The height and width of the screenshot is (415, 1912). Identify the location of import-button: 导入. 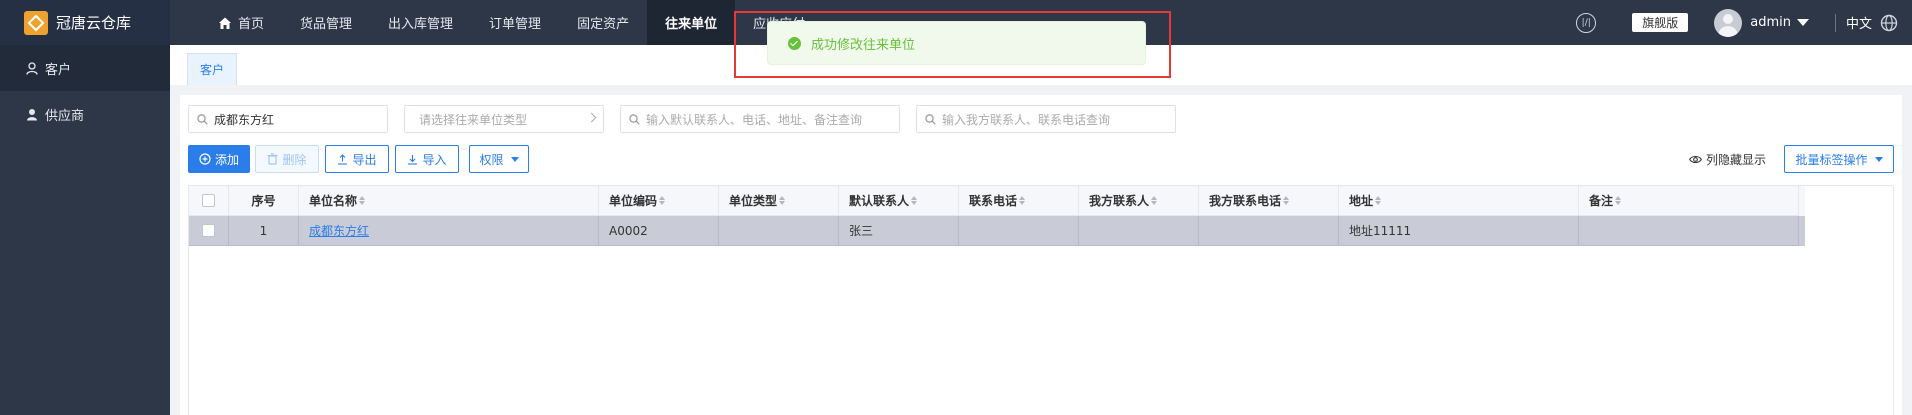
(427, 159).